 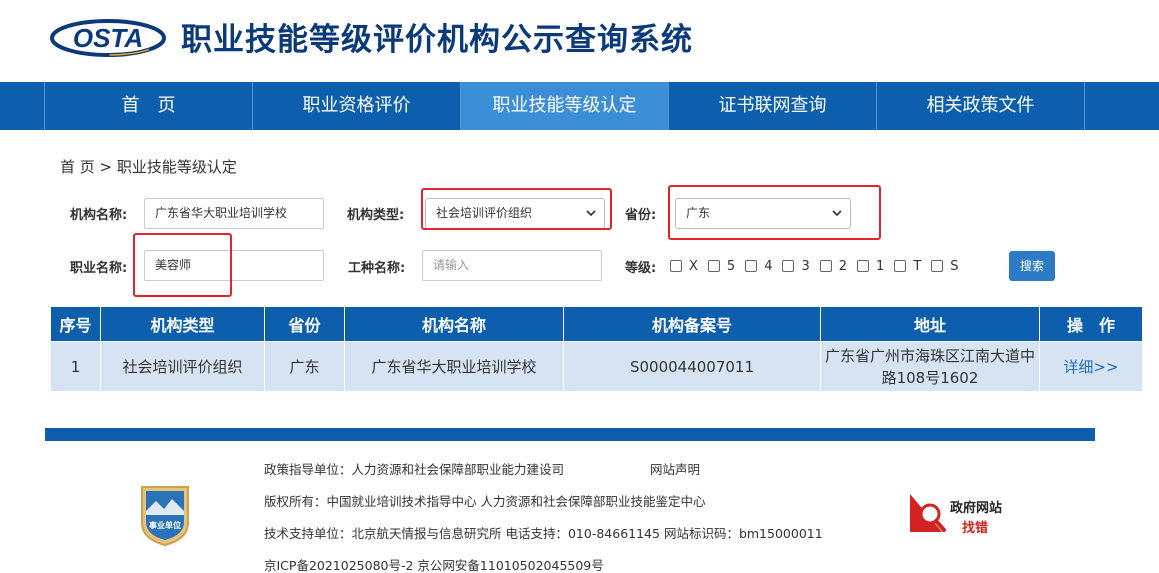 I want to click on level-x: X, so click(x=684, y=266).